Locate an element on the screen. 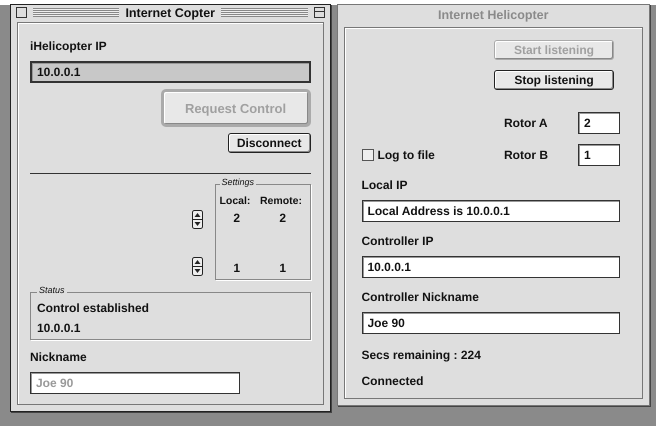  disconnect-button: Disconnect is located at coordinates (269, 143).